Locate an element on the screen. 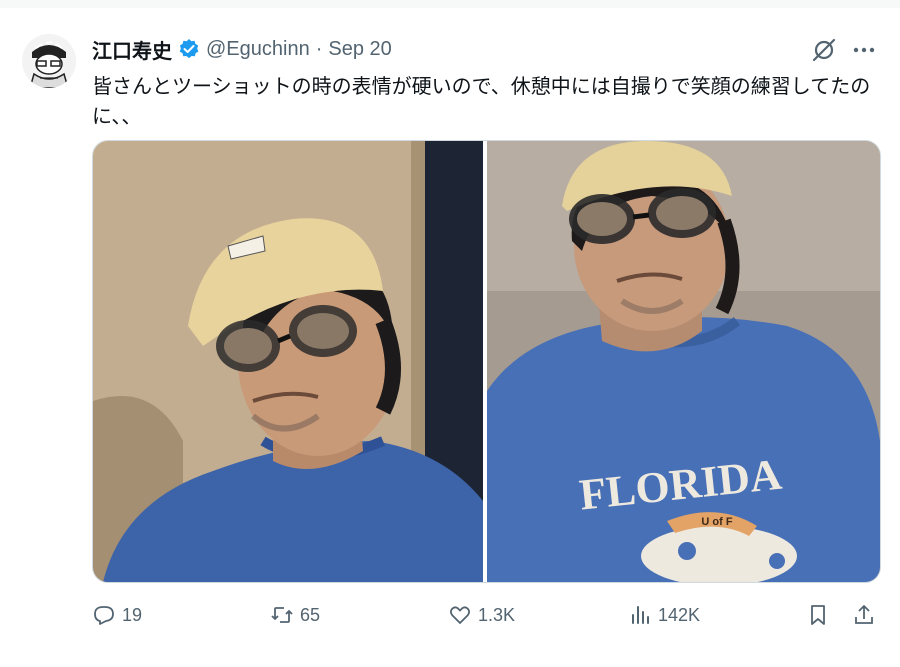 The image size is (900, 667). heart-icon is located at coordinates (460, 615).